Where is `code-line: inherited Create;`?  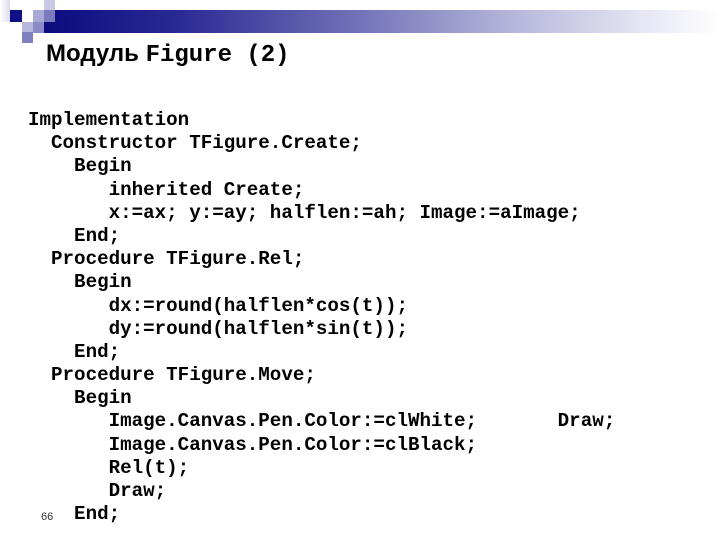 code-line: inherited Create; is located at coordinates (166, 189).